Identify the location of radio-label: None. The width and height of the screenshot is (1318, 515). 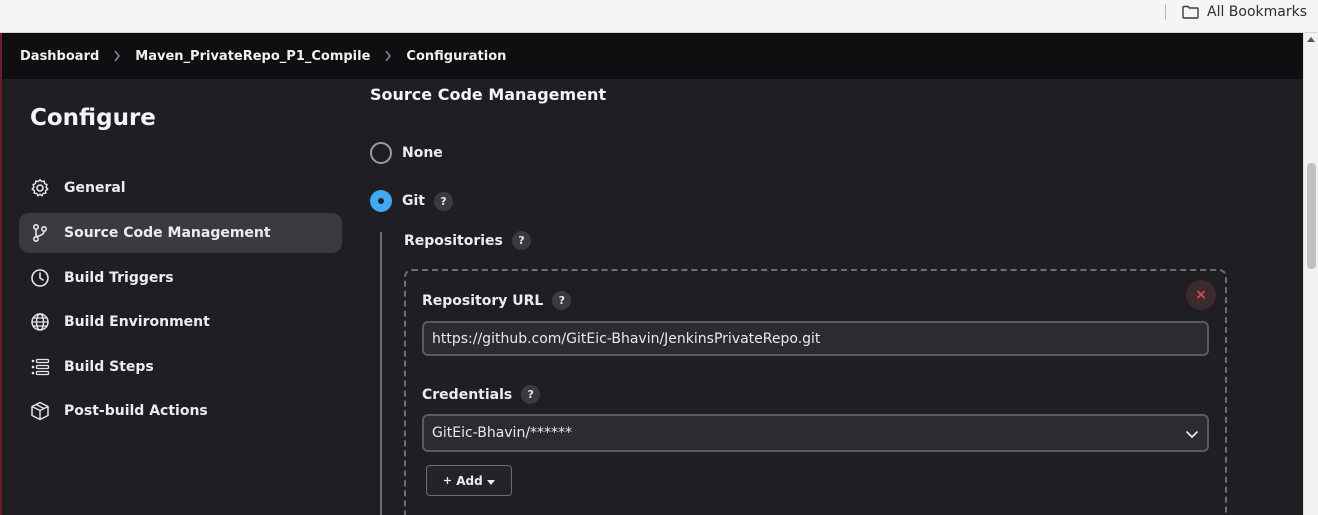
(422, 153).